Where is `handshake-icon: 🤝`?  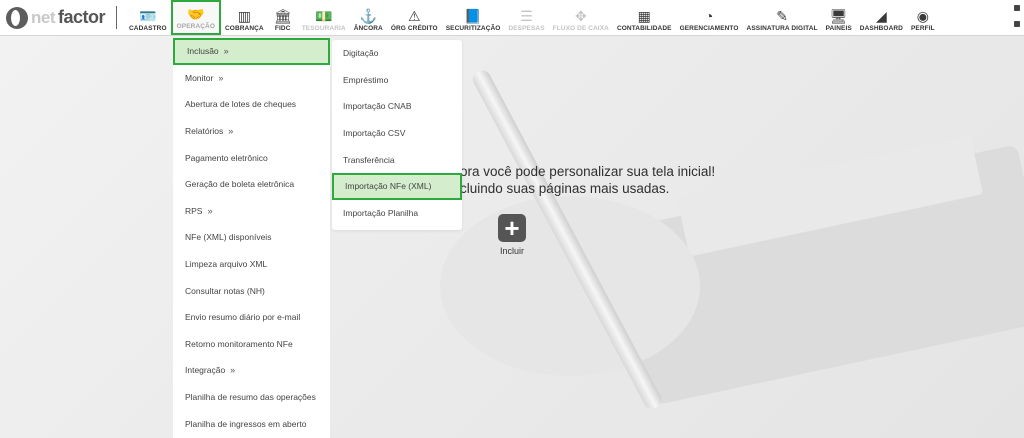
handshake-icon: 🤝 is located at coordinates (196, 14).